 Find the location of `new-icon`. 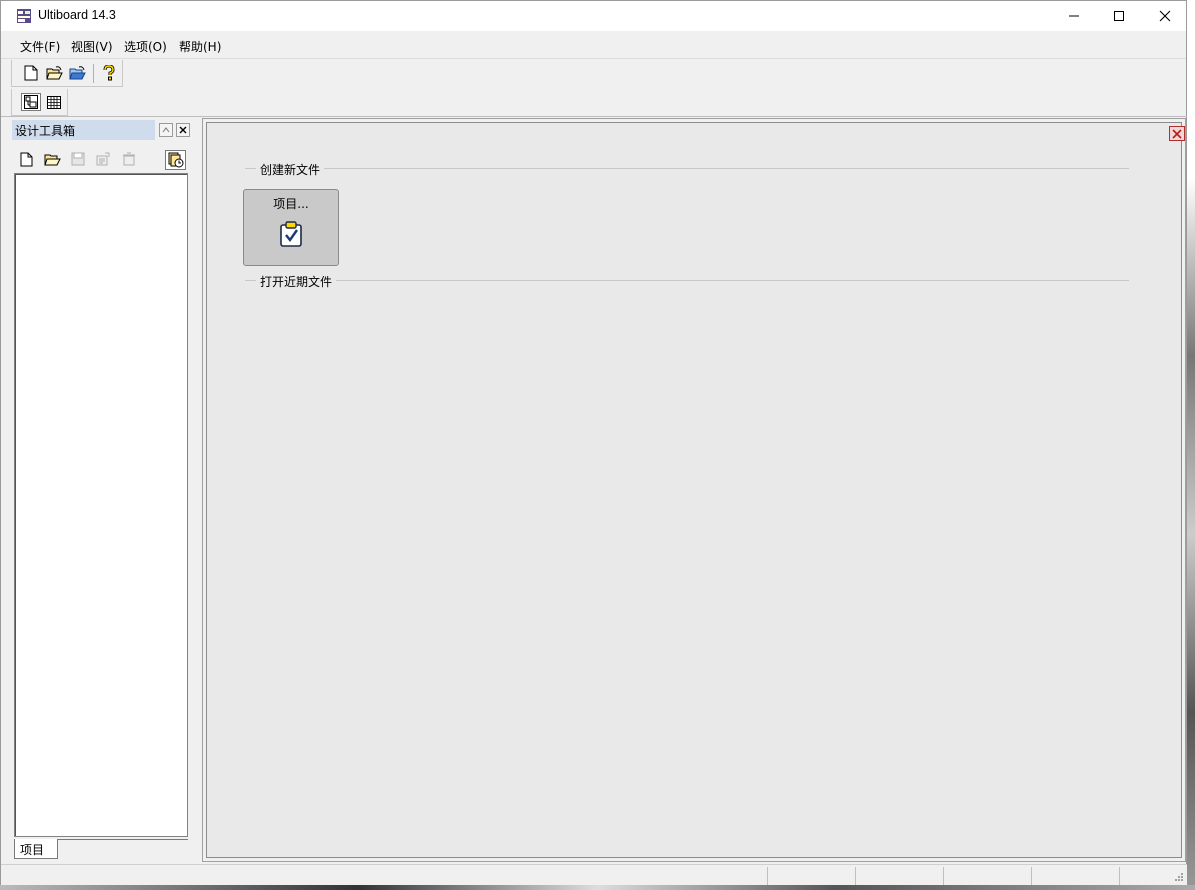

new-icon is located at coordinates (26, 159).